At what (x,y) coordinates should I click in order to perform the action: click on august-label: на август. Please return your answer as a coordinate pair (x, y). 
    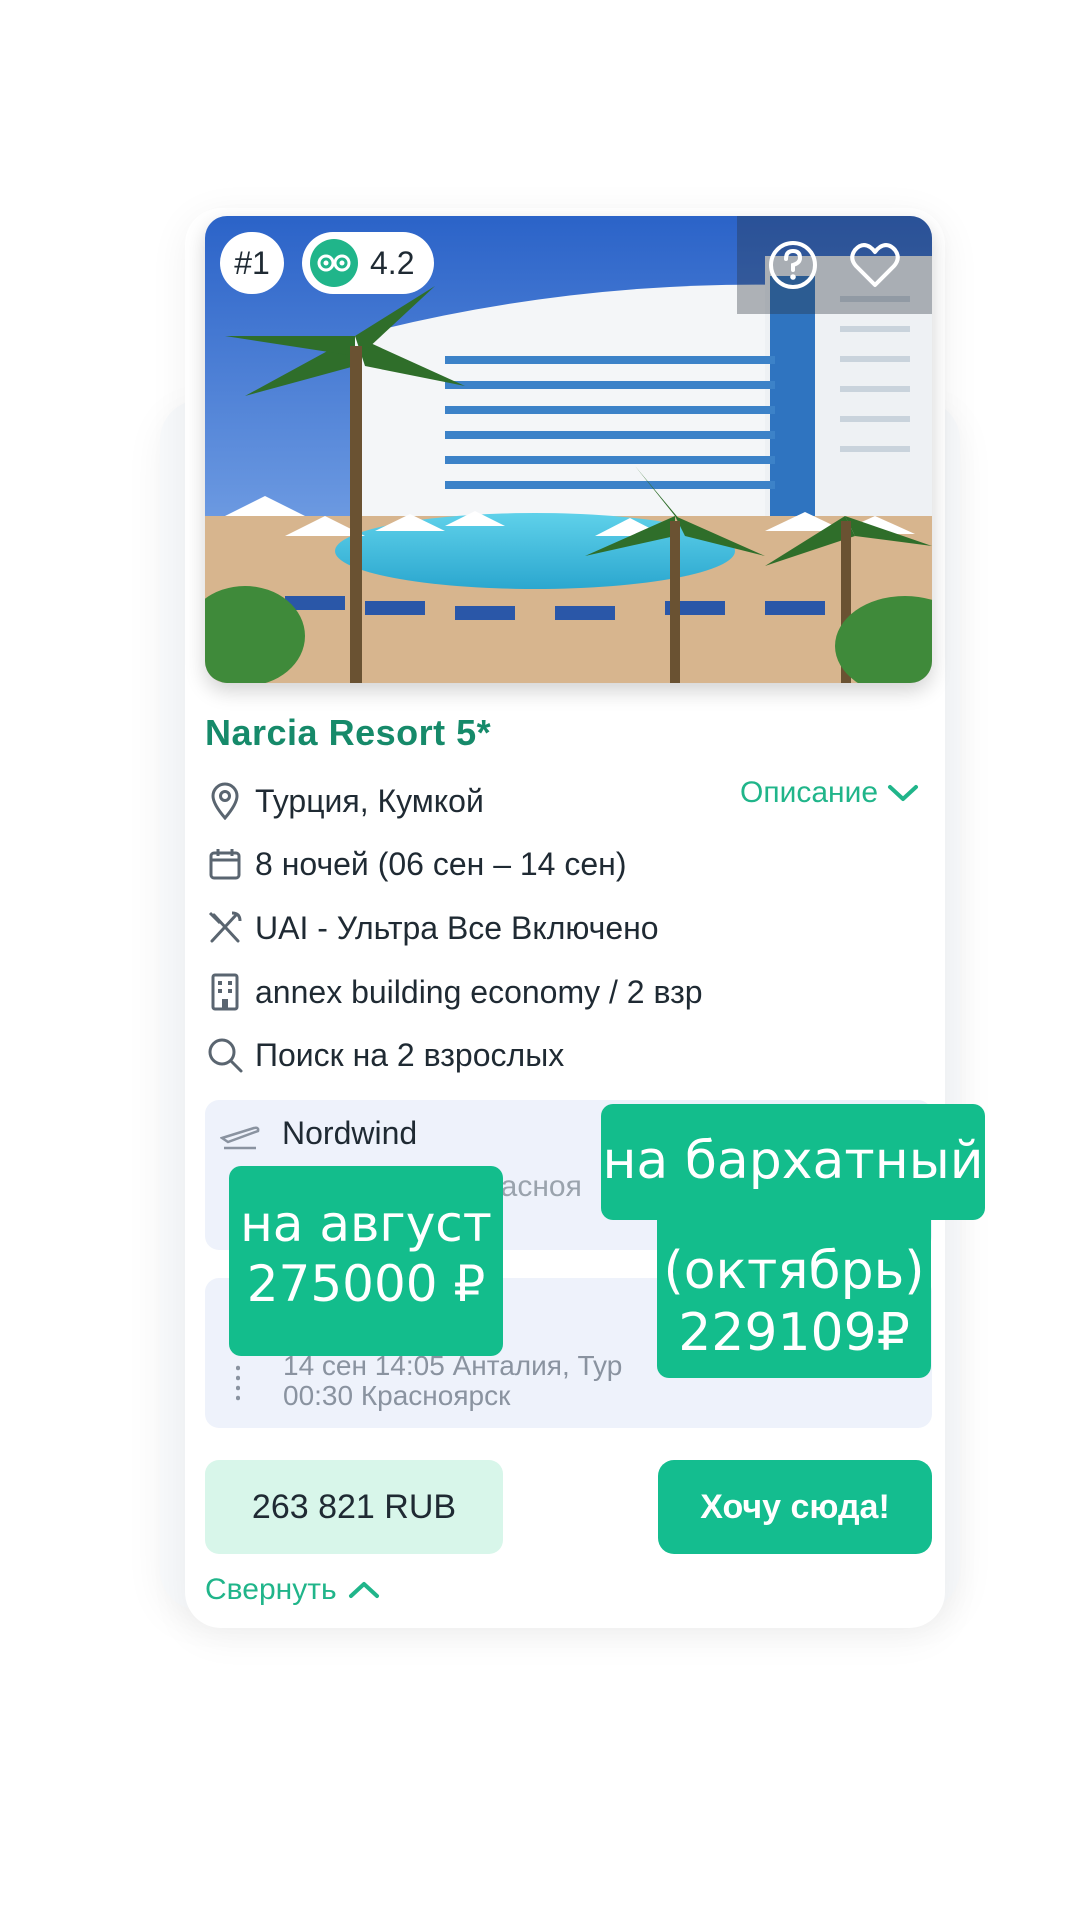
    Looking at the image, I should click on (366, 1224).